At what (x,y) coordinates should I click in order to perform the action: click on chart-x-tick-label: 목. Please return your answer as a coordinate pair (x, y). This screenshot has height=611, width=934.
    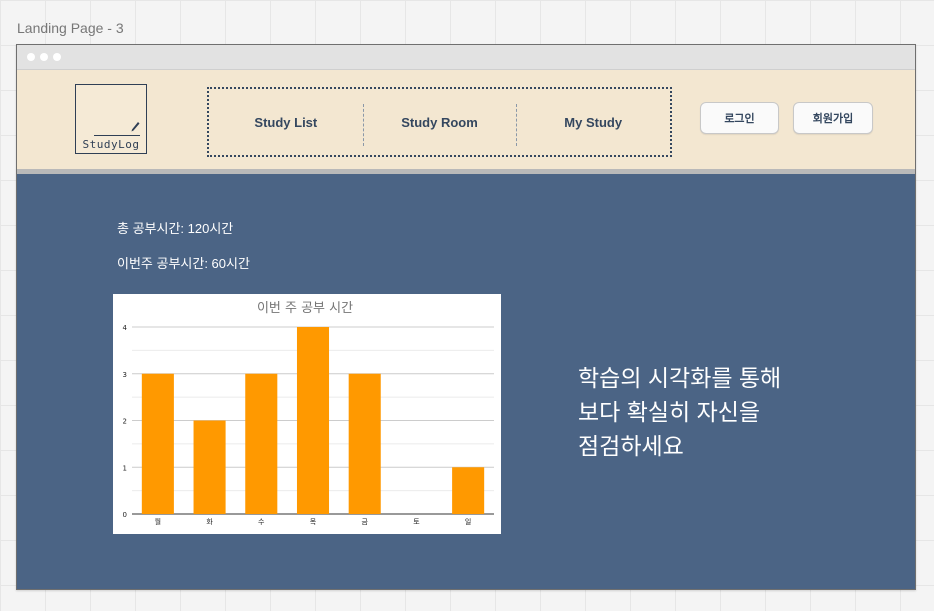
    Looking at the image, I should click on (313, 522).